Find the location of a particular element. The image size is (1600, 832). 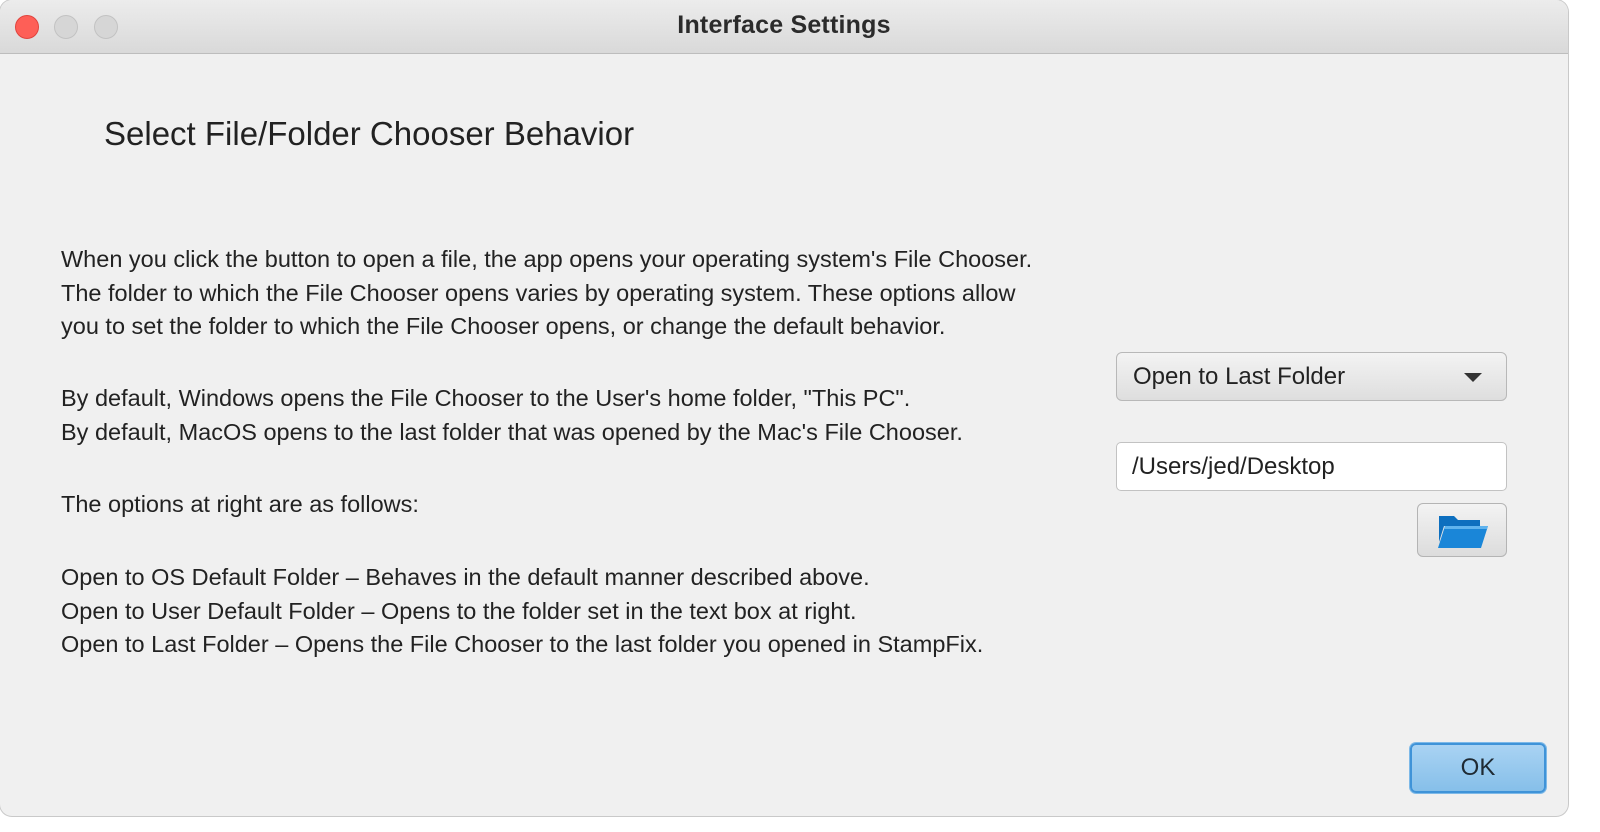

chooser-mode-dropdown: Open to Last Folder is located at coordinates (1311, 376).